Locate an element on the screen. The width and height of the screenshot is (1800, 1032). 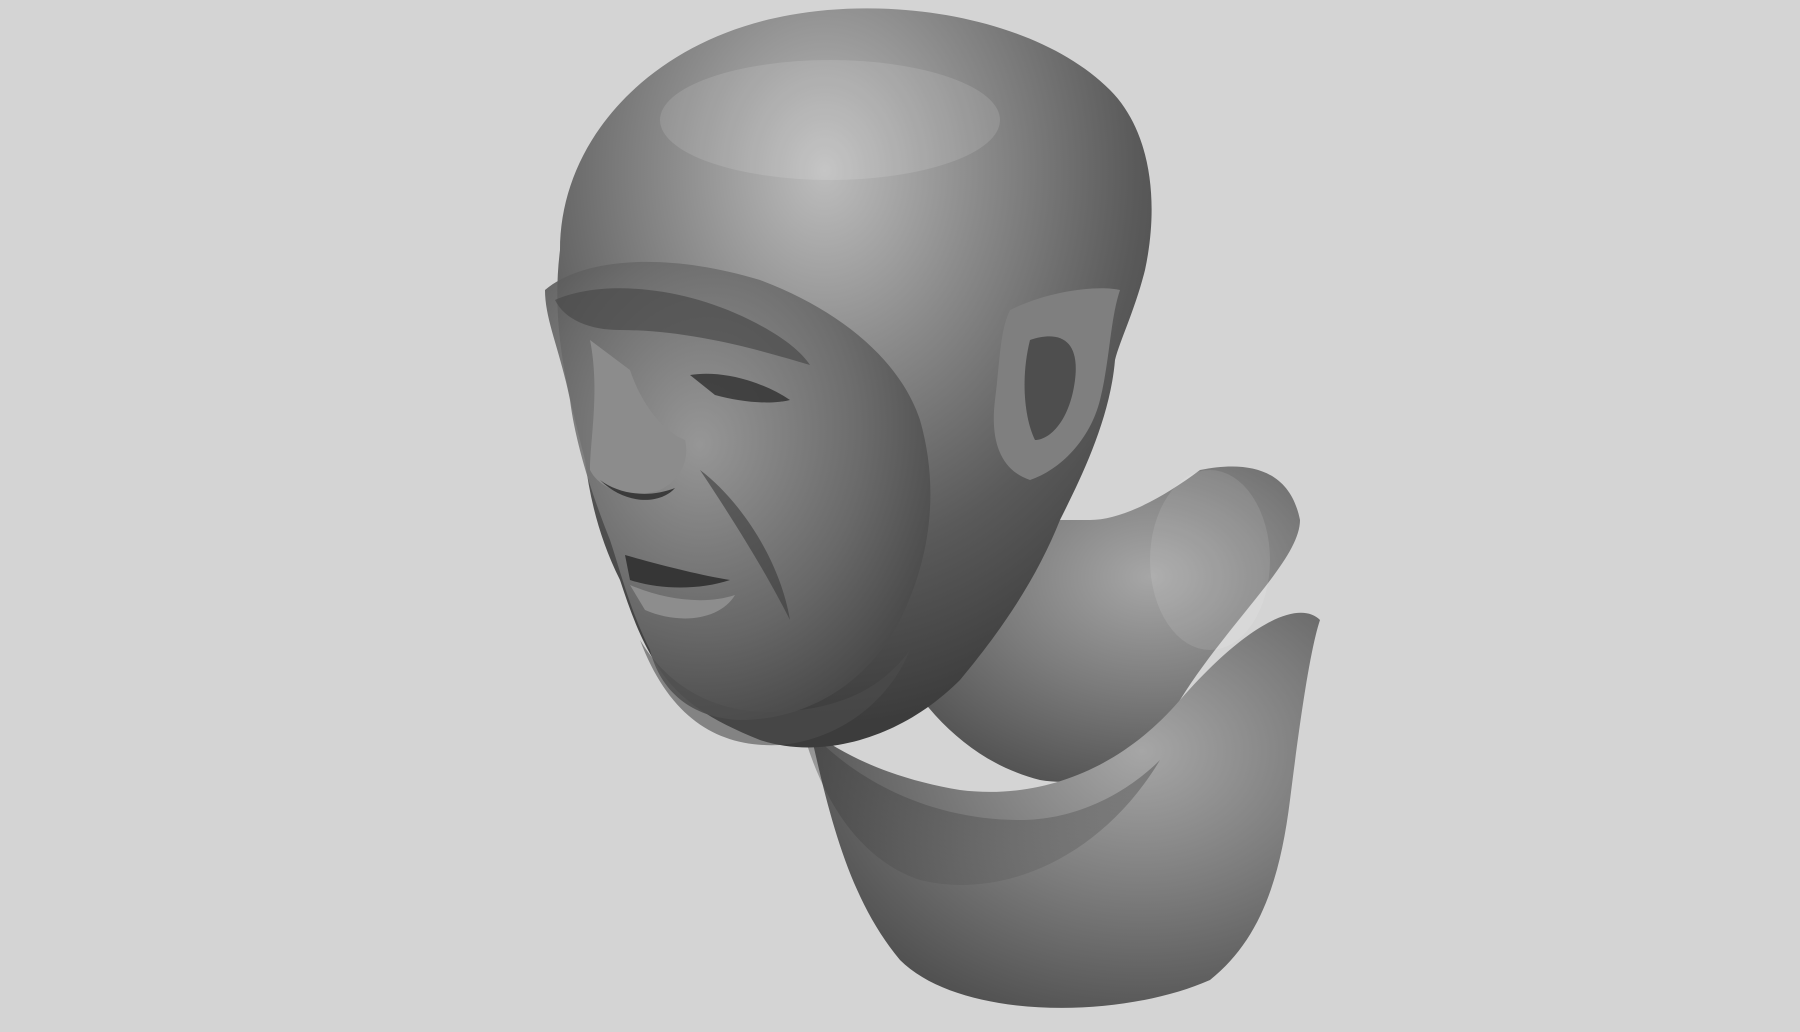
scalp-highlight is located at coordinates (830, 120).